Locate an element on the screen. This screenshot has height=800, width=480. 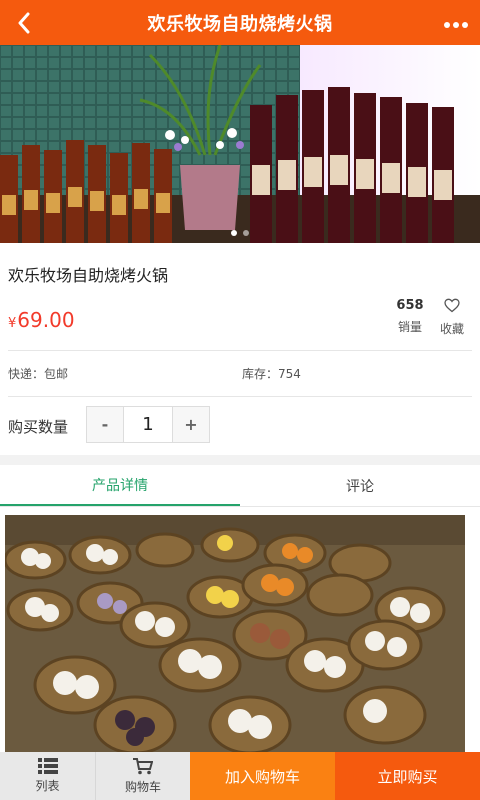
carousel-dot-active is located at coordinates (234, 233).